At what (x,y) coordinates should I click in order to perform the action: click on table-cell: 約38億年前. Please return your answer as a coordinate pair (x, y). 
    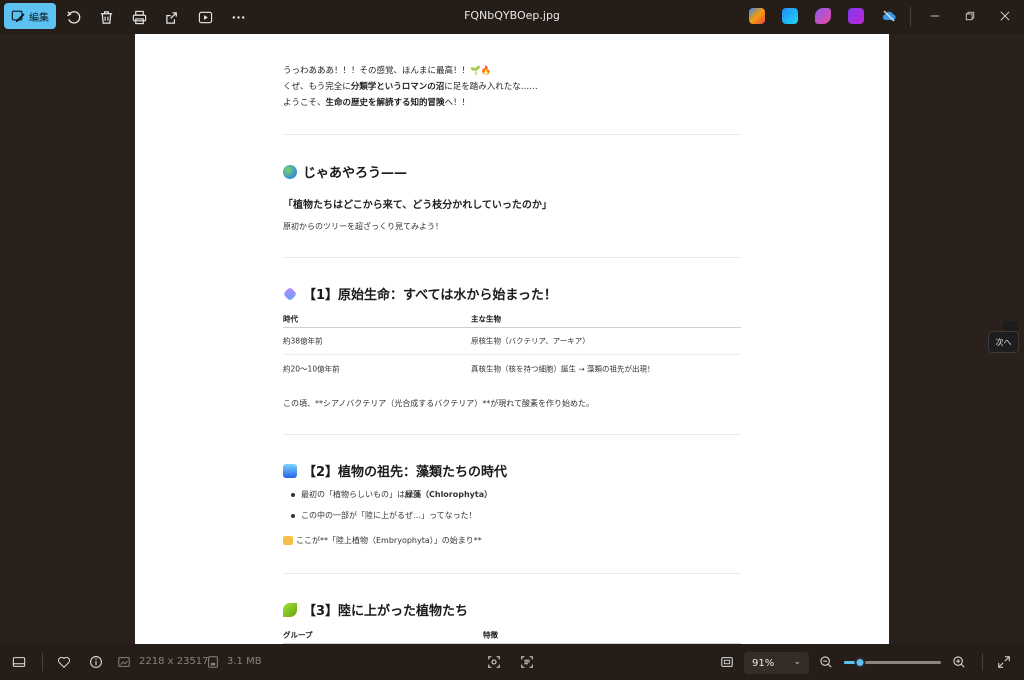
    Looking at the image, I should click on (303, 341).